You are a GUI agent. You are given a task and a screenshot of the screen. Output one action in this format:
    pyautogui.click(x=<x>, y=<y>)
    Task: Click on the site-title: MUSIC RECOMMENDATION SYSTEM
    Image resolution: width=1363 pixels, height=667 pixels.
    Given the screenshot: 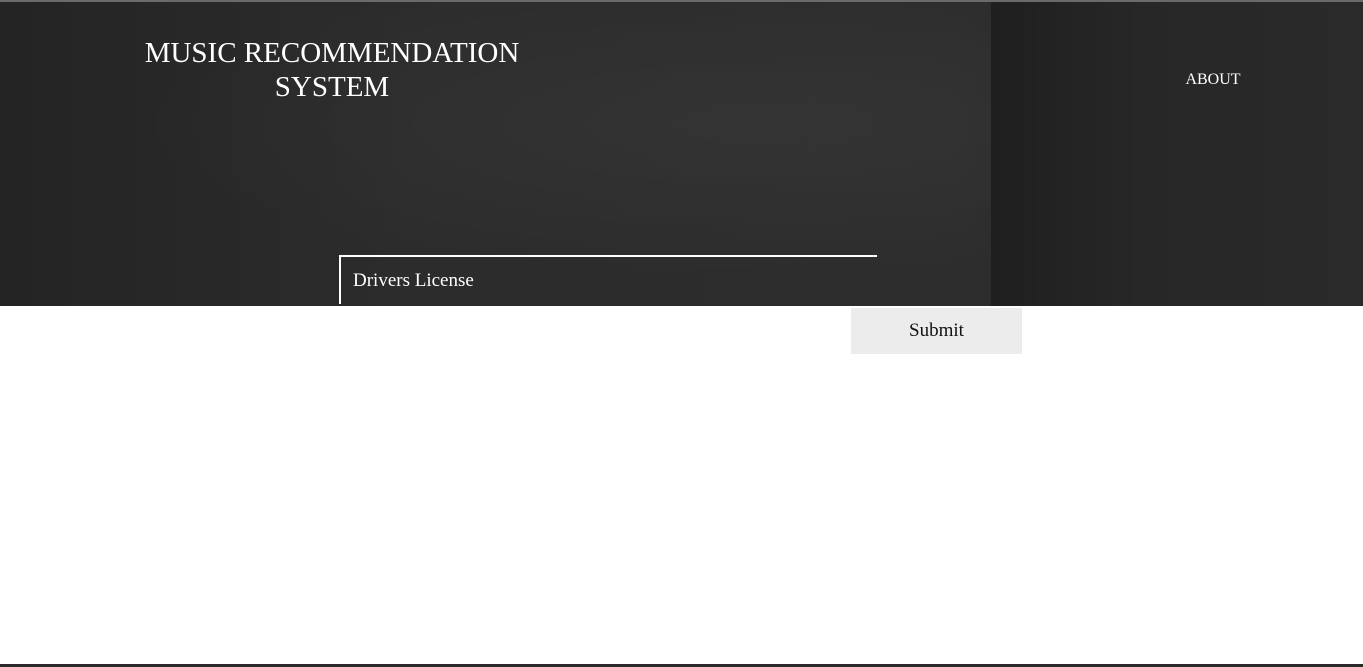 What is the action you would take?
    pyautogui.click(x=332, y=70)
    